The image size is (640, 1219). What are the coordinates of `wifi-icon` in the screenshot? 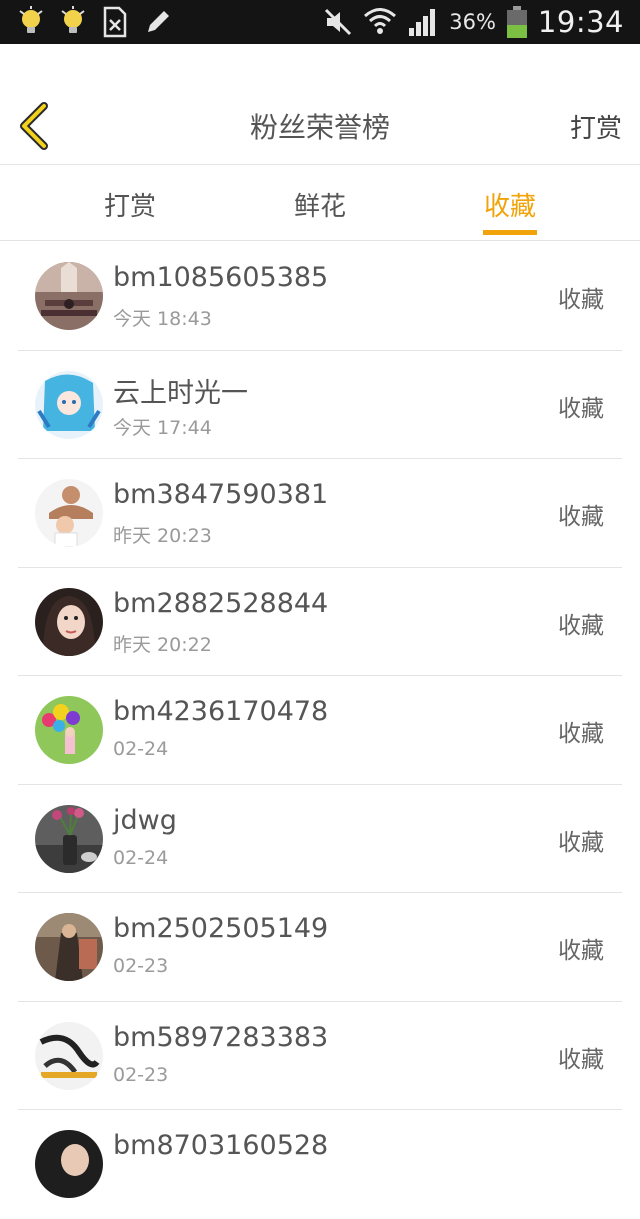 It's located at (380, 21).